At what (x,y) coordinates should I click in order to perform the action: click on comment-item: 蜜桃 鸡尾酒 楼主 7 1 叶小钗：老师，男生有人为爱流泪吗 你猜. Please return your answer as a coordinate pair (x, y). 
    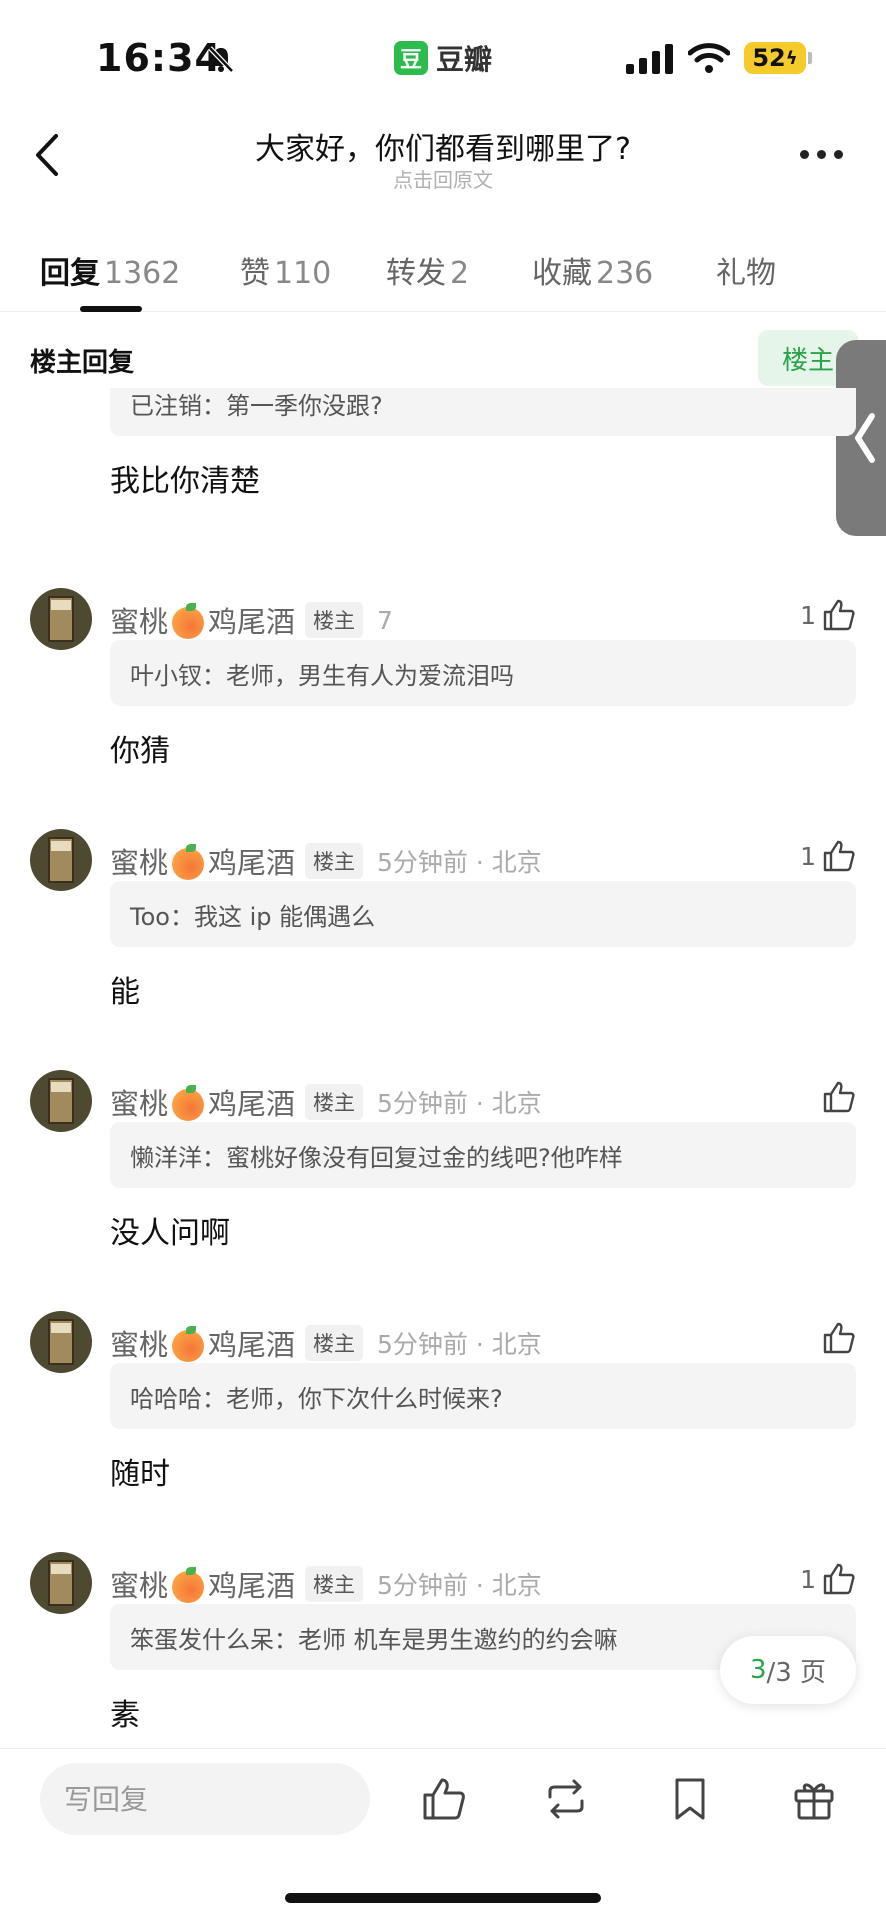
    Looking at the image, I should click on (443, 688).